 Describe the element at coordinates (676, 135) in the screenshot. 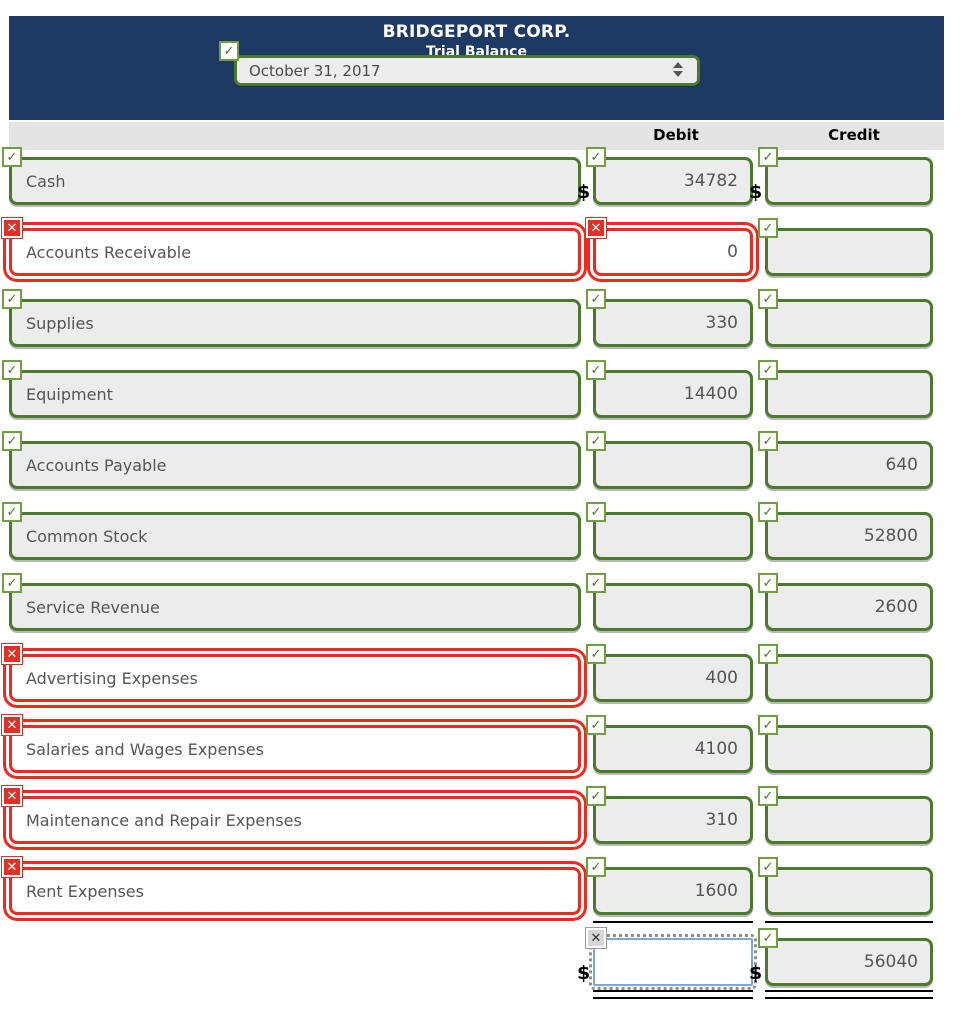

I see `column-header-debit: Debit` at that location.